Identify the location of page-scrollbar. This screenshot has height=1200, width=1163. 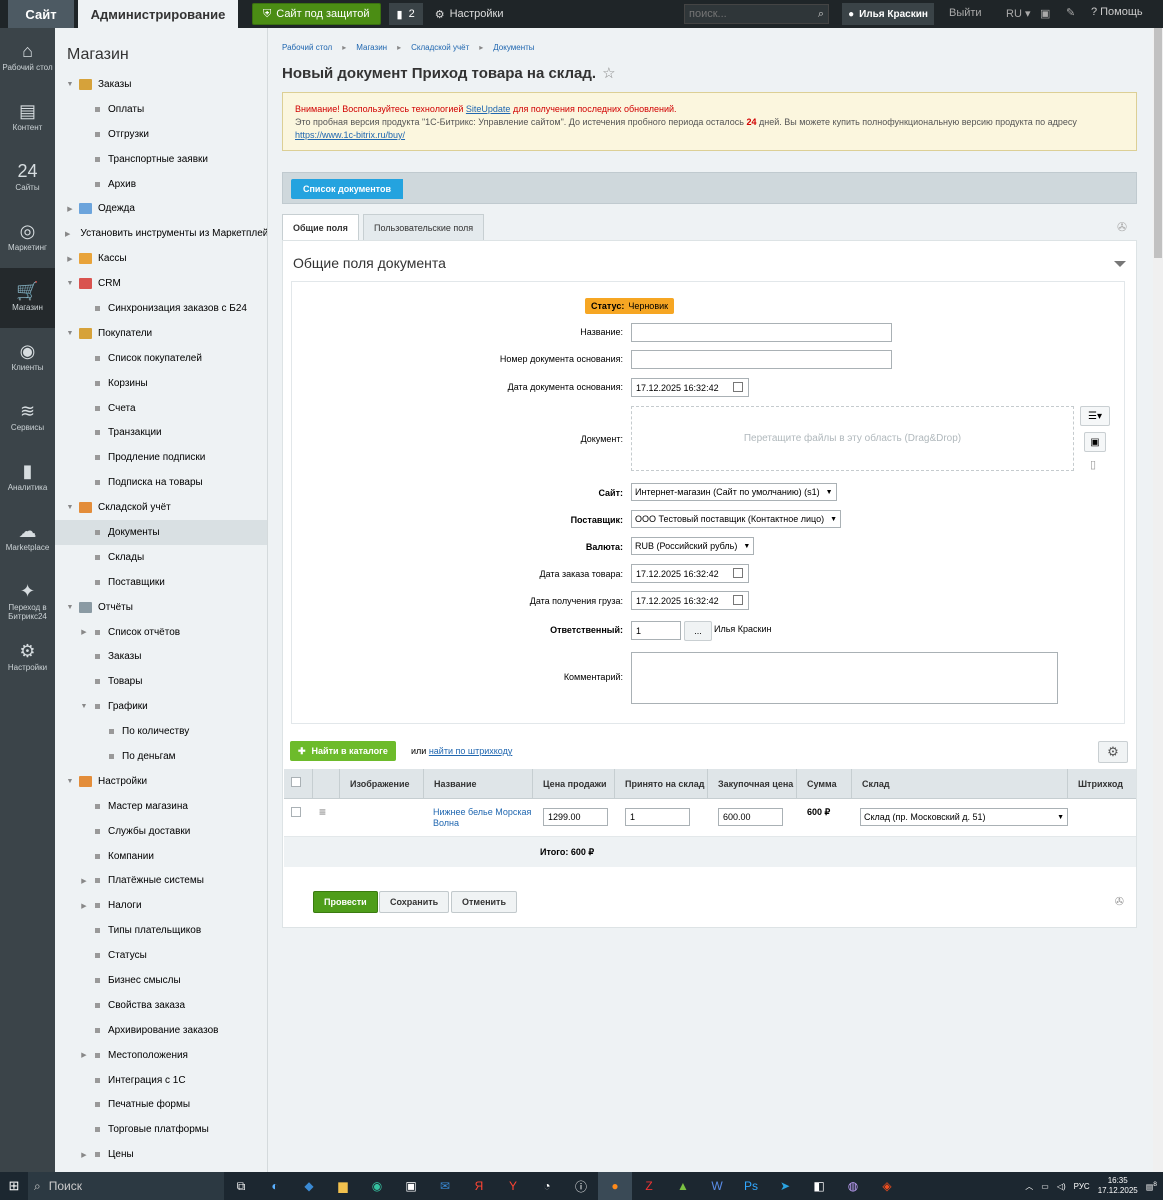
(1158, 600).